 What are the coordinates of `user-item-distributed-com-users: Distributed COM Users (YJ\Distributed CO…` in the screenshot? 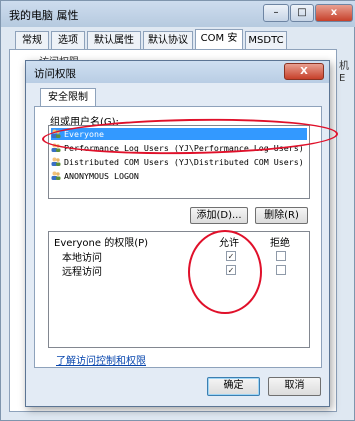 It's located at (179, 162).